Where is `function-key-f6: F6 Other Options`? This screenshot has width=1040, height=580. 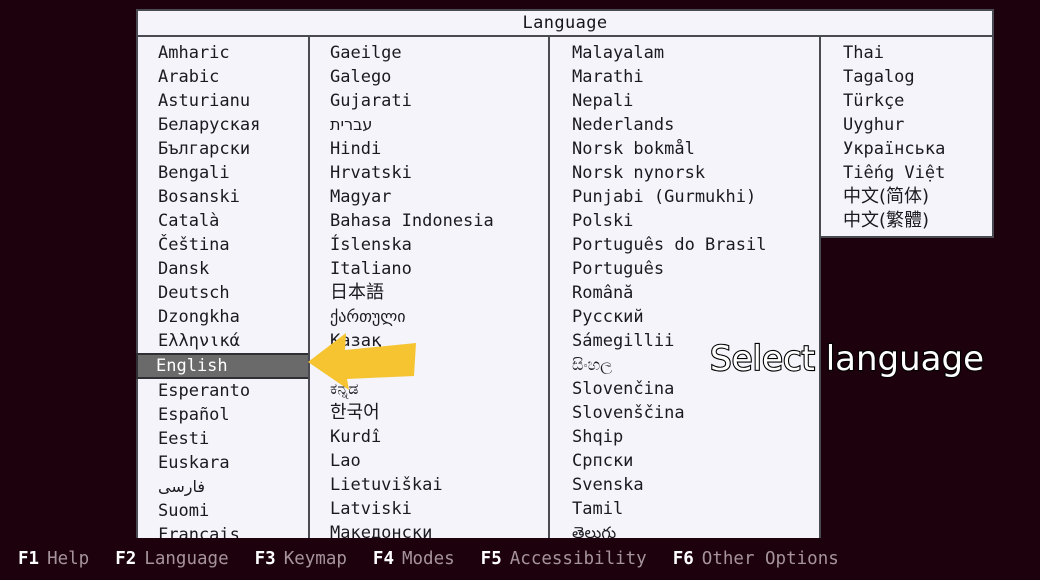 function-key-f6: F6 Other Options is located at coordinates (756, 559).